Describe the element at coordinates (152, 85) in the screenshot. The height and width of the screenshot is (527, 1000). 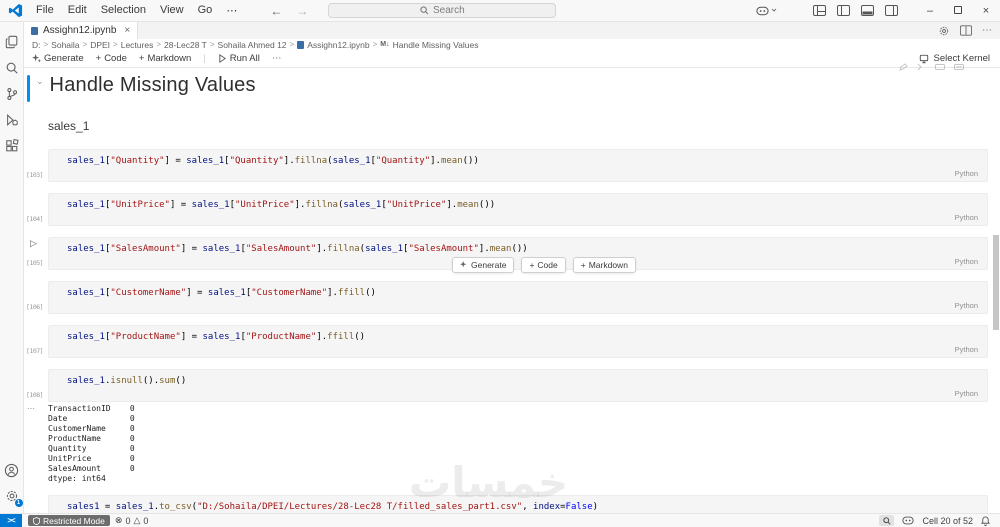
I see `notebook-heading: Handle Missing Values` at that location.